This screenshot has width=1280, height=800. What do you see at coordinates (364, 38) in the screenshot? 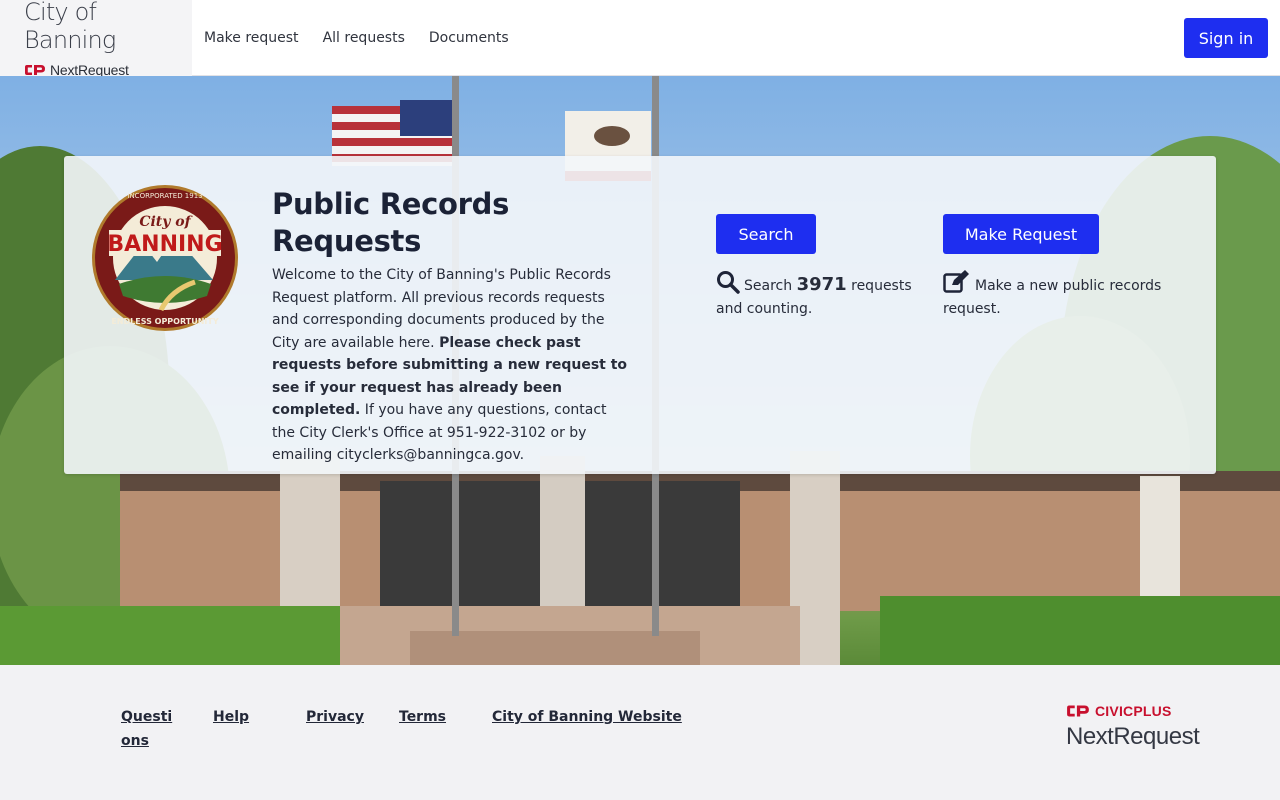
I see `nav-all-requests: All requests` at bounding box center [364, 38].